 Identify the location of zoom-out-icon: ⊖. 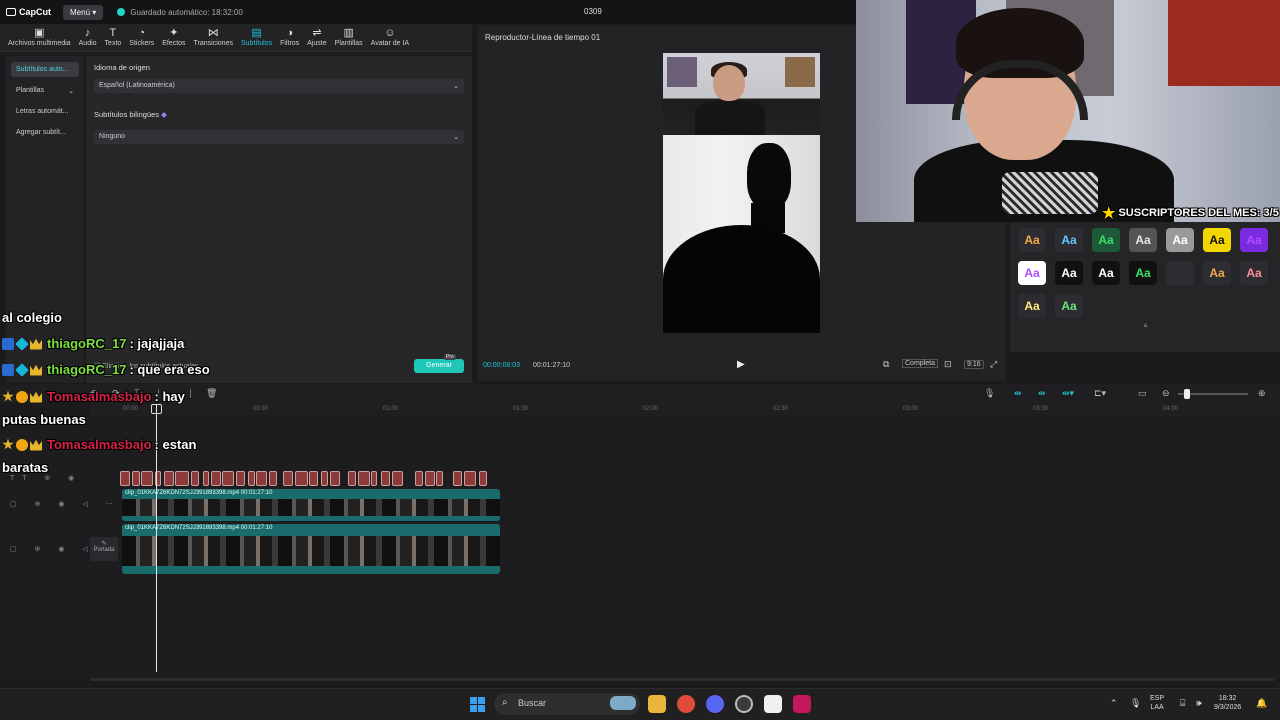
(1166, 393).